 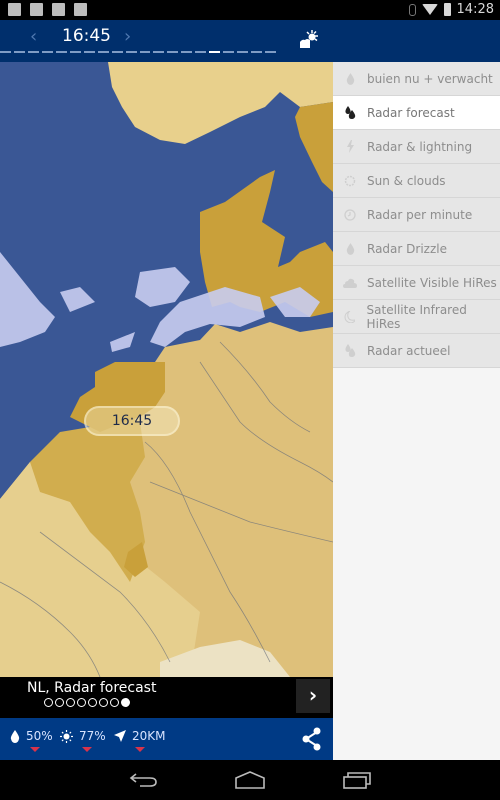 What do you see at coordinates (420, 146) in the screenshot?
I see `menu-item-label: Radar & lightning` at bounding box center [420, 146].